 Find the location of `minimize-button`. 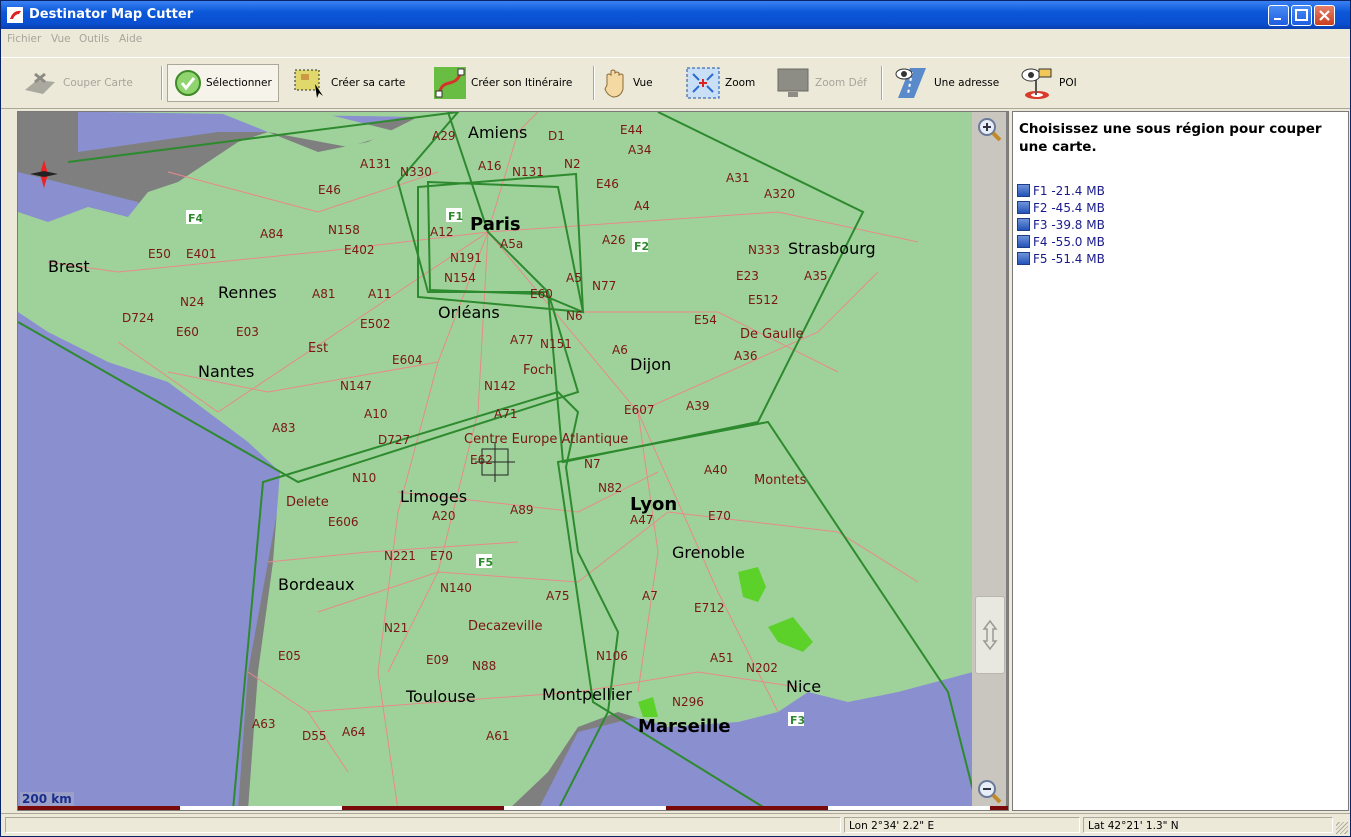

minimize-button is located at coordinates (1278, 15).